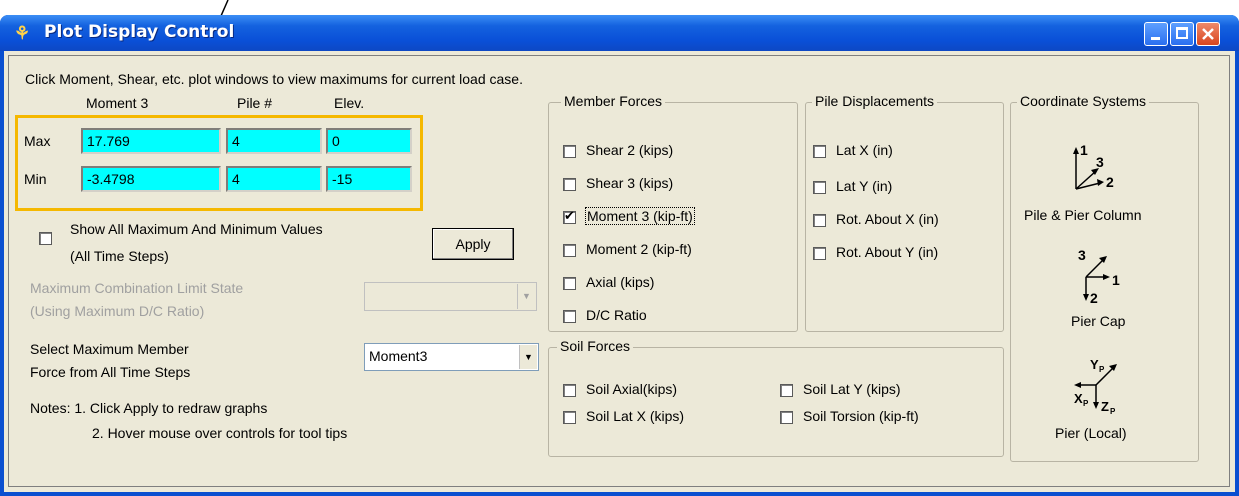 This screenshot has height=496, width=1239. Describe the element at coordinates (875, 101) in the screenshot. I see `pile-displacements-label: Pile Displacements` at that location.